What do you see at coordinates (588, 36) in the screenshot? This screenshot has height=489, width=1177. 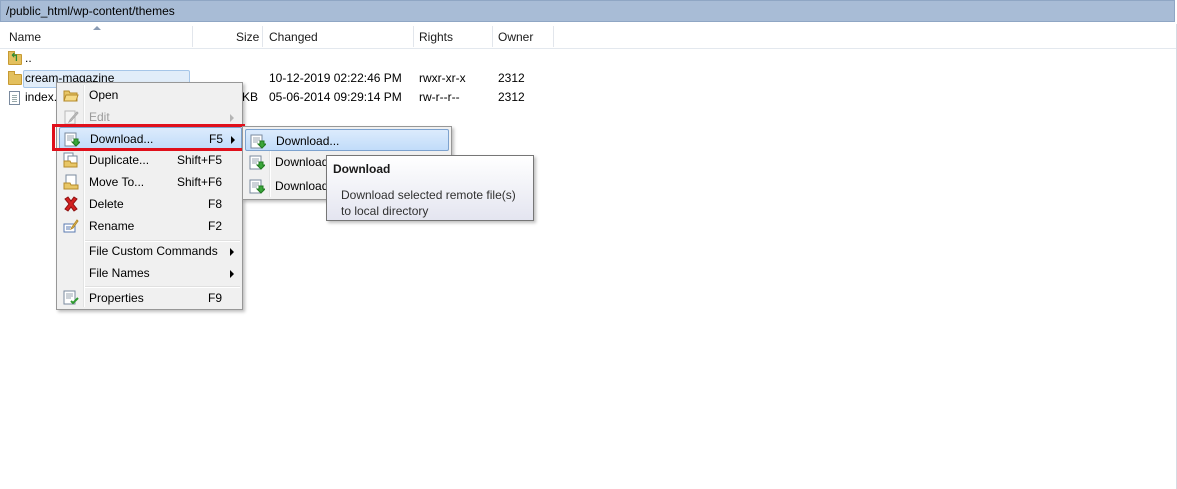 I see `column-header-row: Name Size Changed Rights Owner` at bounding box center [588, 36].